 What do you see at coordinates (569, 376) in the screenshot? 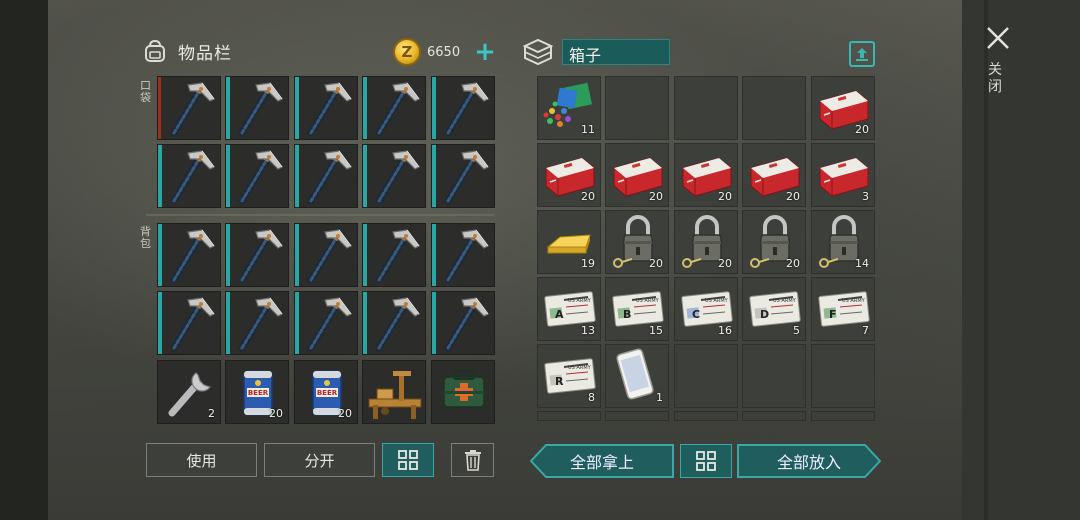
I see `card-slot: R US ARMY 8` at bounding box center [569, 376].